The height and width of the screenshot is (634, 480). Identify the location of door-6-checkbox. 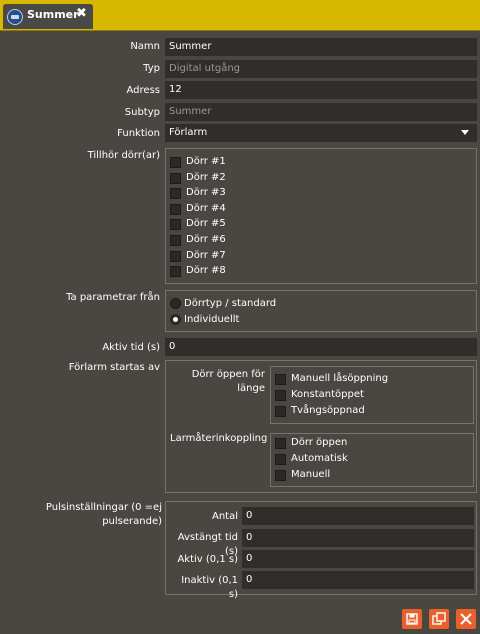
(175, 240).